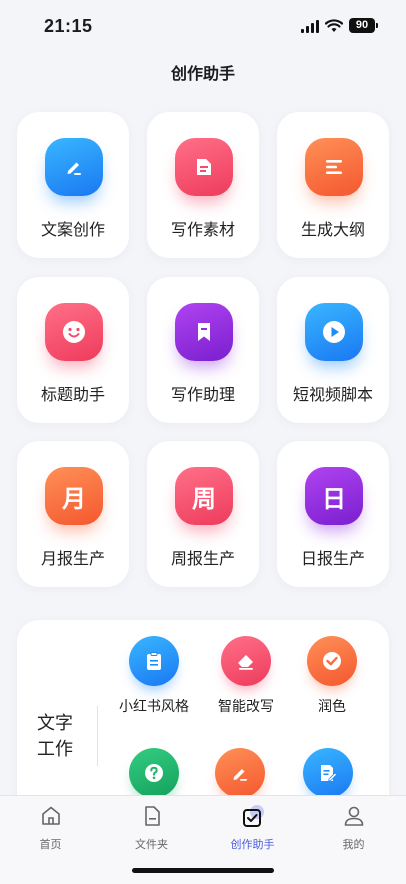 This screenshot has width=406, height=884. I want to click on tool-label: 智能改写, so click(246, 706).